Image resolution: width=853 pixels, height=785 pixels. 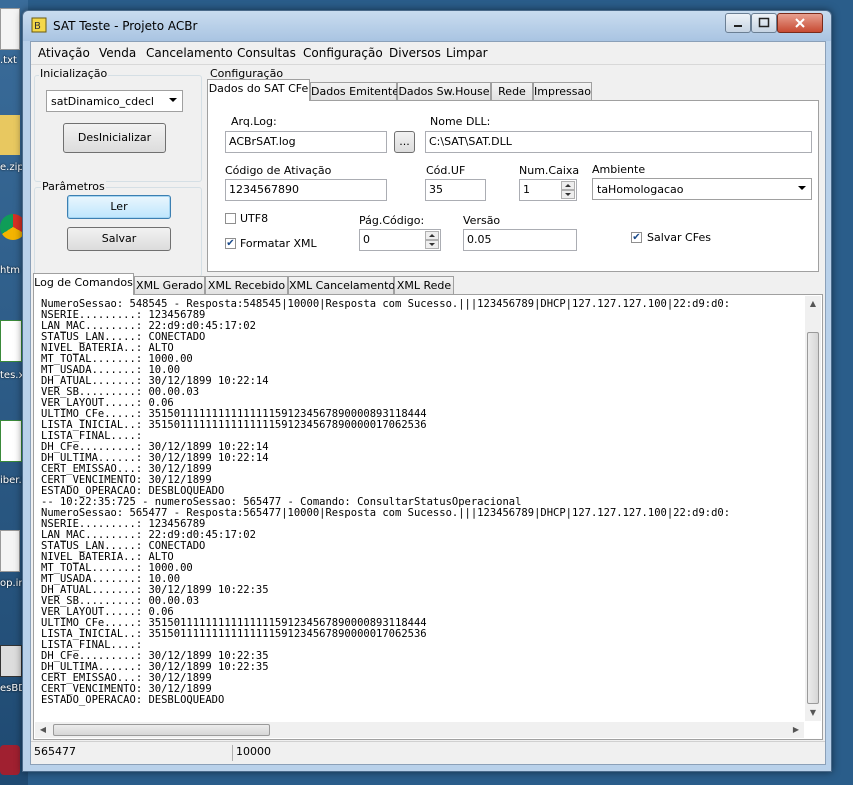 What do you see at coordinates (455, 190) in the screenshot?
I see `coduf-field: 35` at bounding box center [455, 190].